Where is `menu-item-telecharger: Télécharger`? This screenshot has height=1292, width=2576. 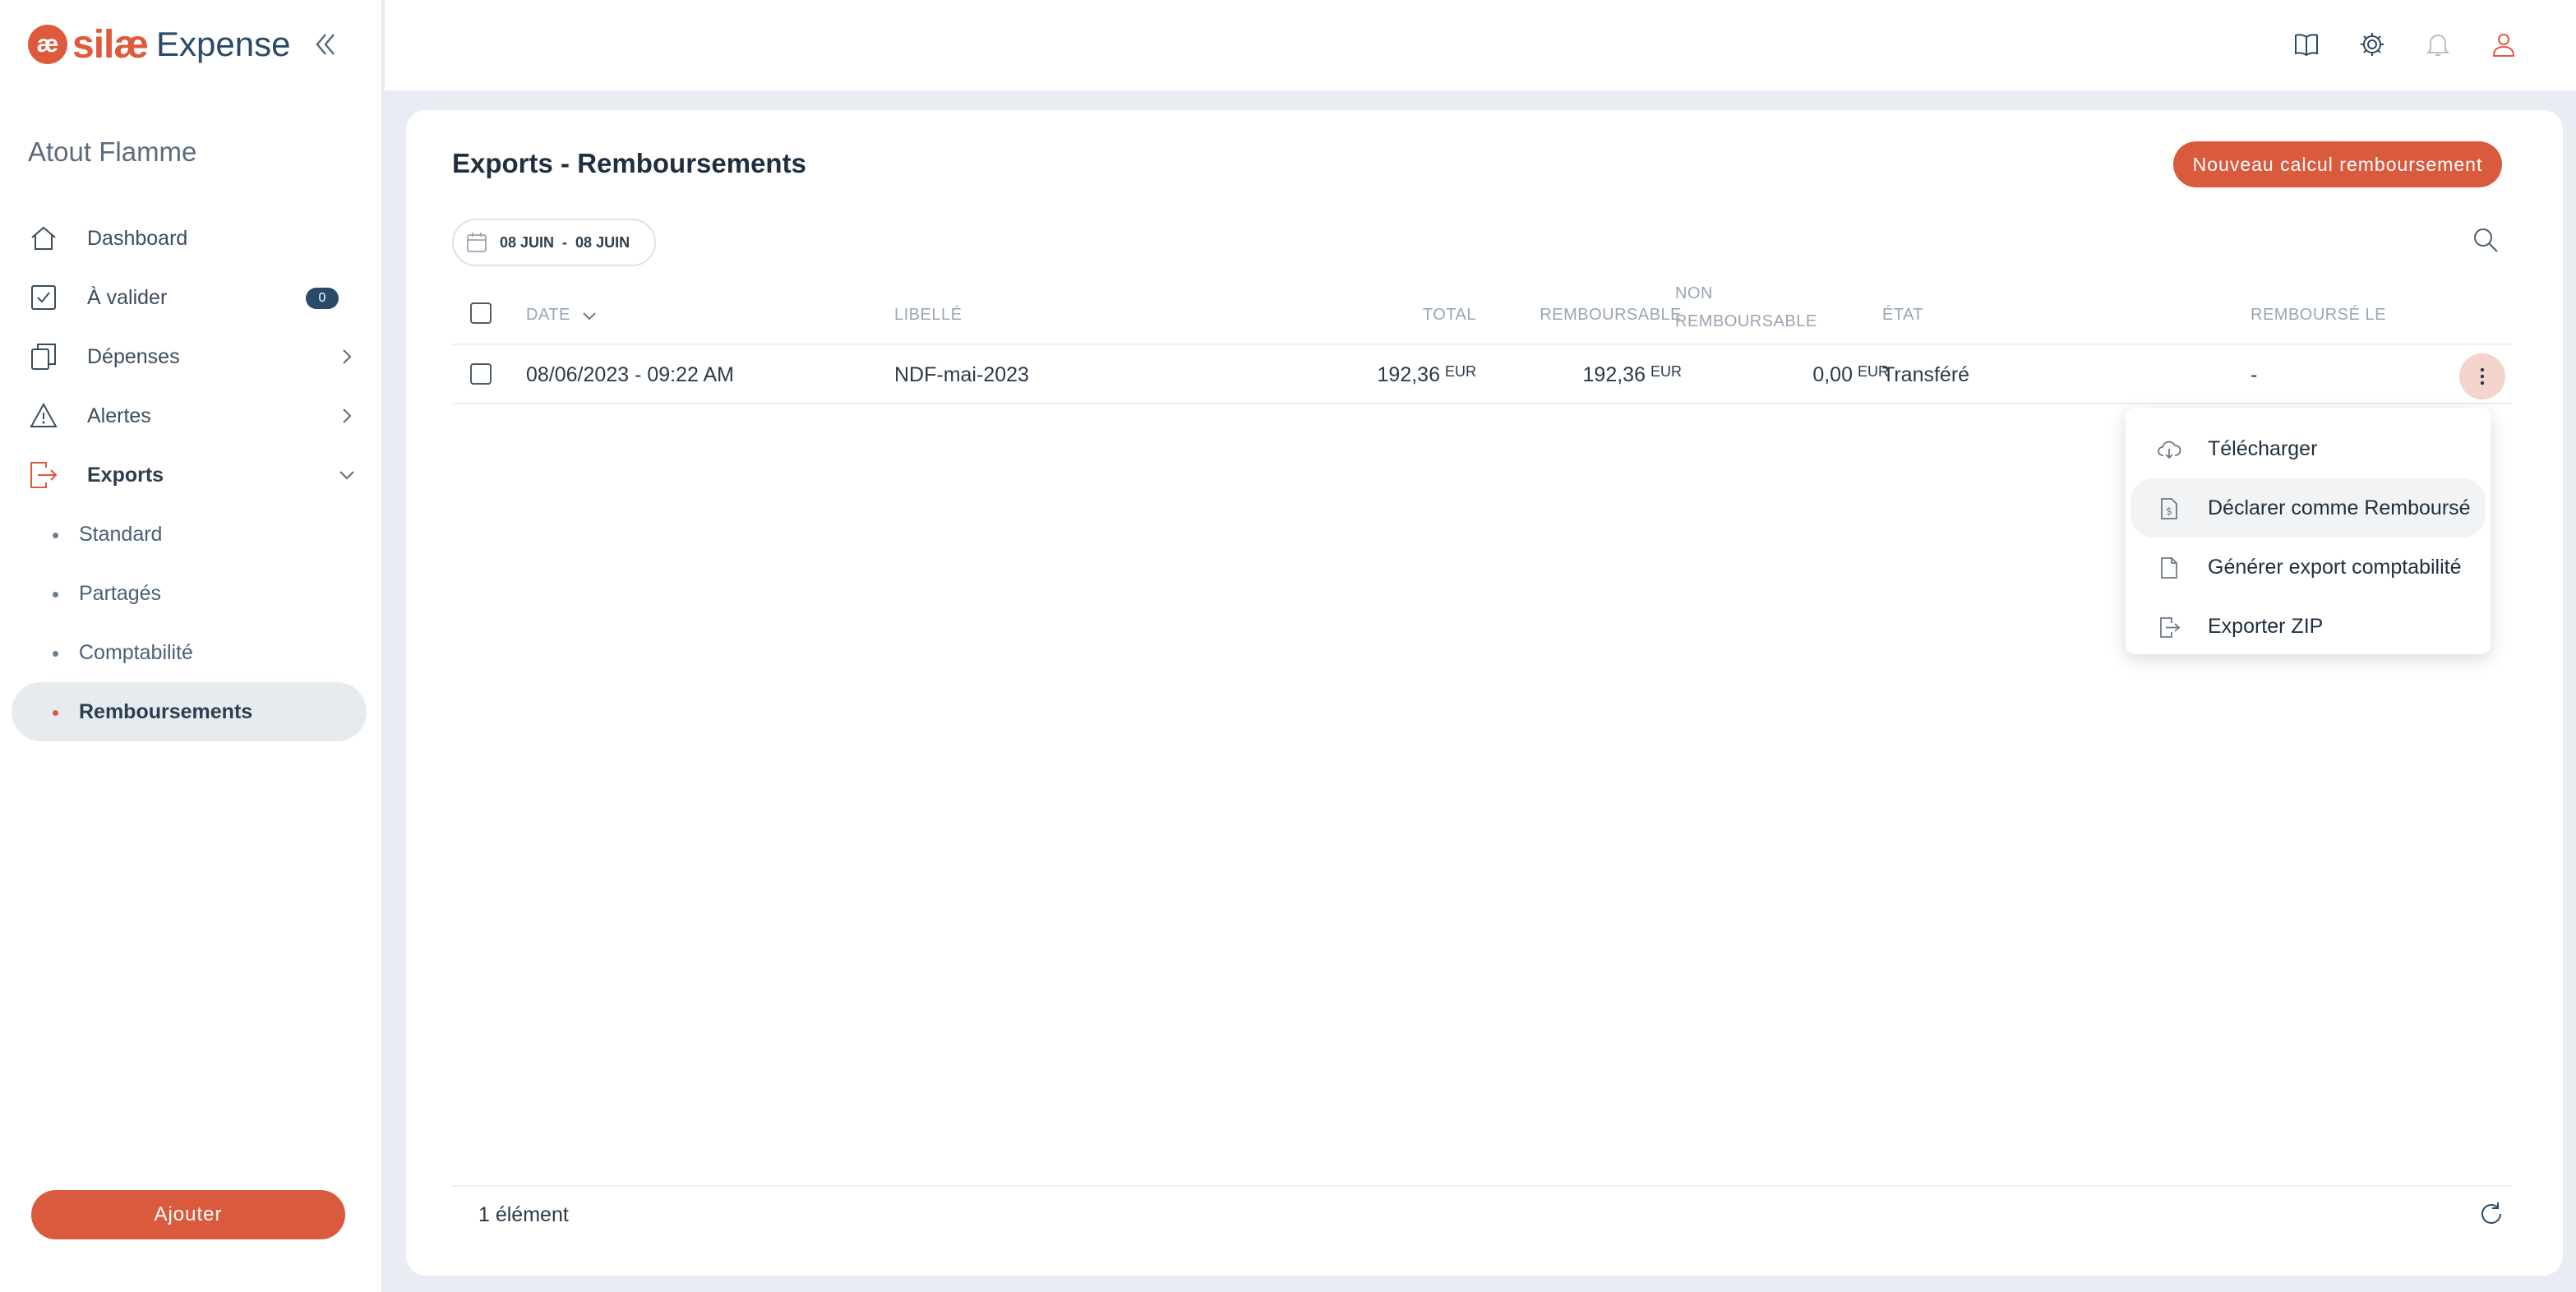
menu-item-telecharger: Télécharger is located at coordinates (2309, 448).